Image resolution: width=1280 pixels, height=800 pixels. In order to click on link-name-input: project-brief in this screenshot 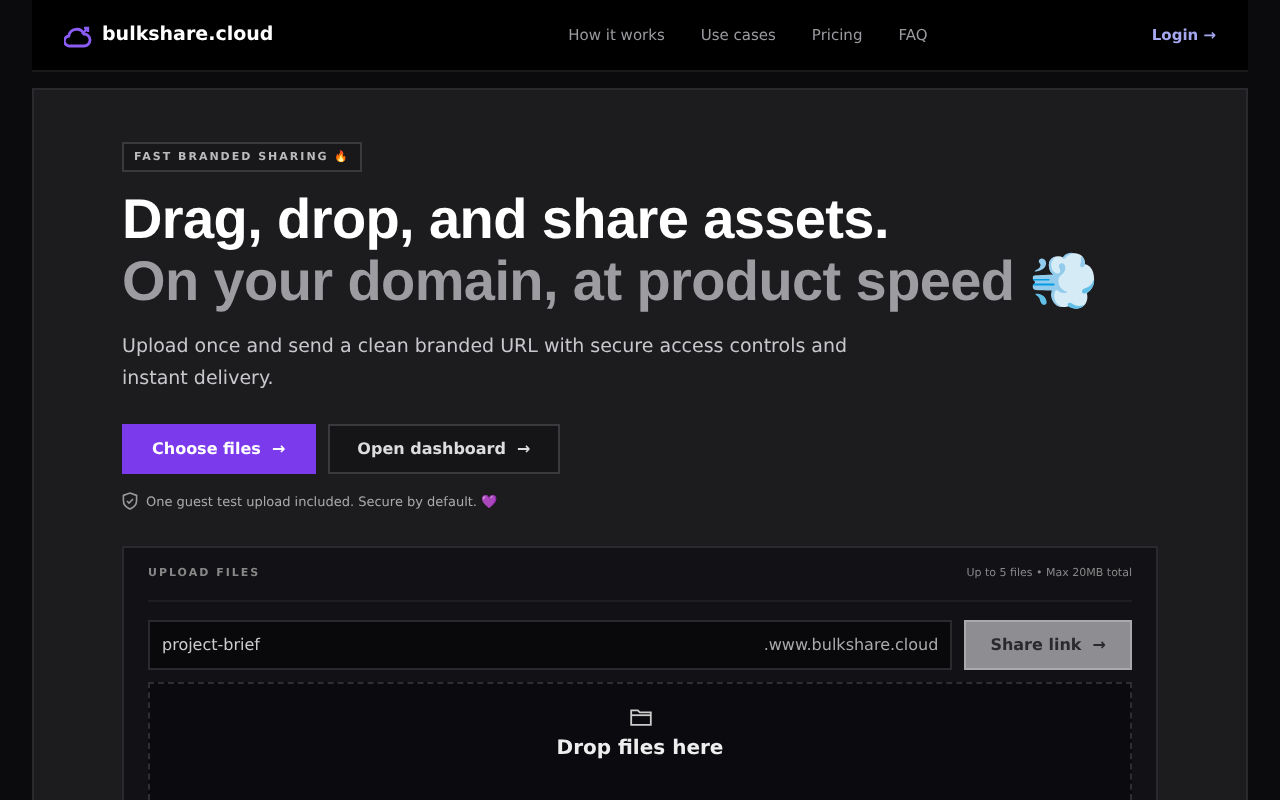, I will do `click(463, 645)`.